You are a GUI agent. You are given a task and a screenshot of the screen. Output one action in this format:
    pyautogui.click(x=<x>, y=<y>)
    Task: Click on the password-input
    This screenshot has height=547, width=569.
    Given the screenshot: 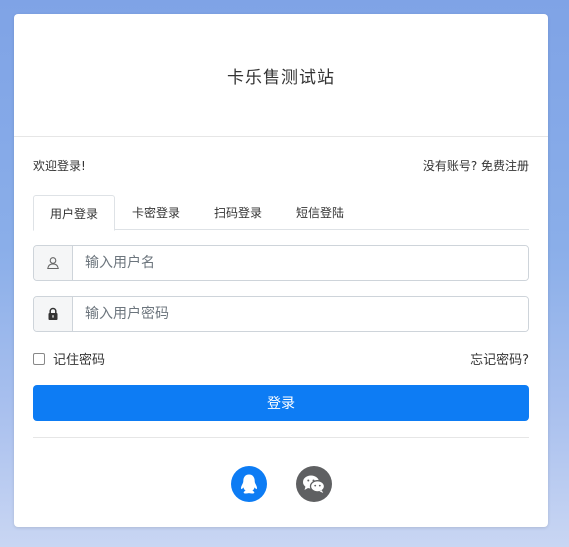 What is the action you would take?
    pyautogui.click(x=300, y=314)
    